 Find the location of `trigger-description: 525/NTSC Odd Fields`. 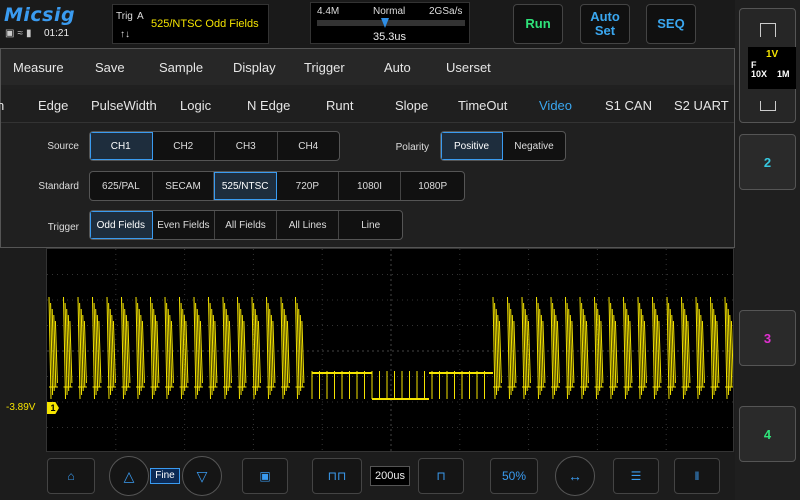

trigger-description: 525/NTSC Odd Fields is located at coordinates (205, 24).